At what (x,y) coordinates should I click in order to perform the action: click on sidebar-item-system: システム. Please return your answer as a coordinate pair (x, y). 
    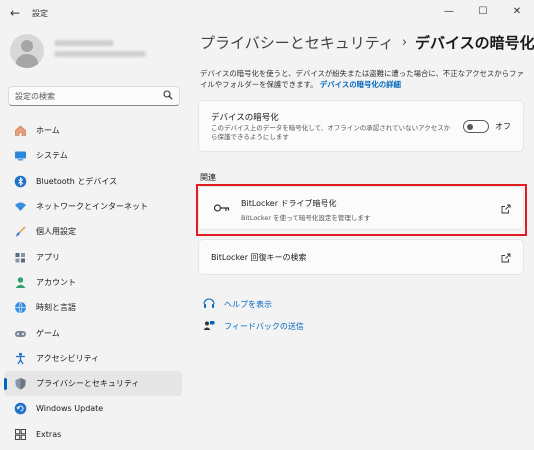
    Looking at the image, I should click on (93, 155).